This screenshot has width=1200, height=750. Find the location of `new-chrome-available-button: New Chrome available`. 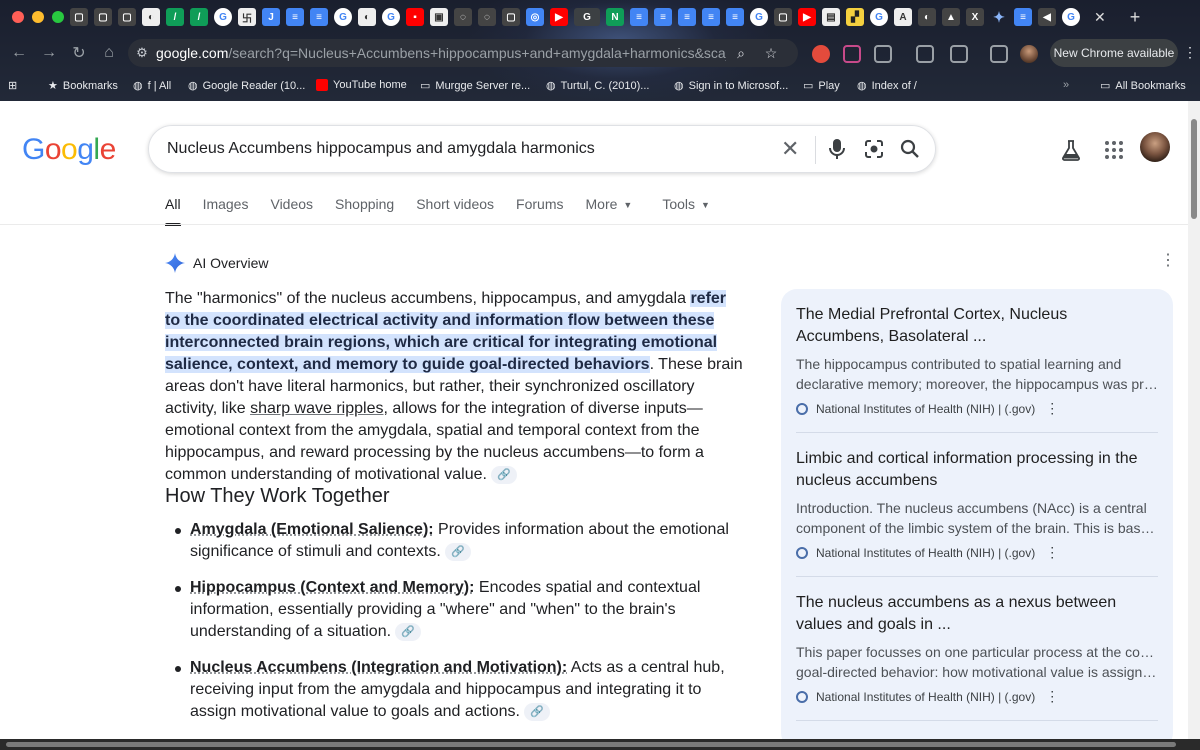

new-chrome-available-button: New Chrome available is located at coordinates (1114, 53).